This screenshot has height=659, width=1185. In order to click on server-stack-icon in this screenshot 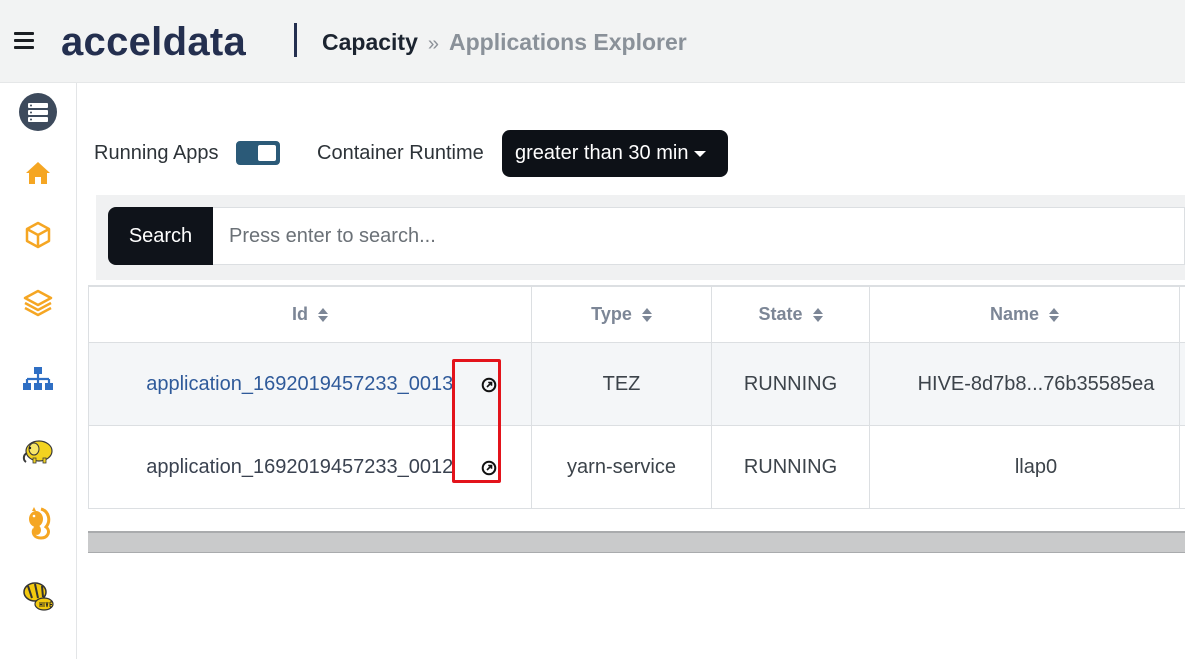, I will do `click(38, 112)`.